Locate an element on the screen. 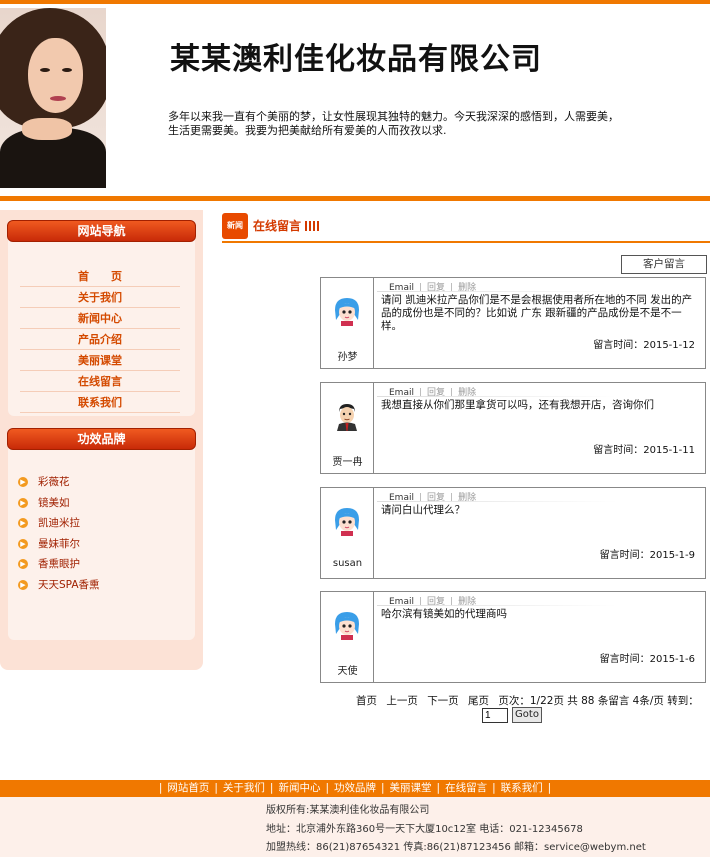 The image size is (710, 857). section-divider is located at coordinates (466, 242).